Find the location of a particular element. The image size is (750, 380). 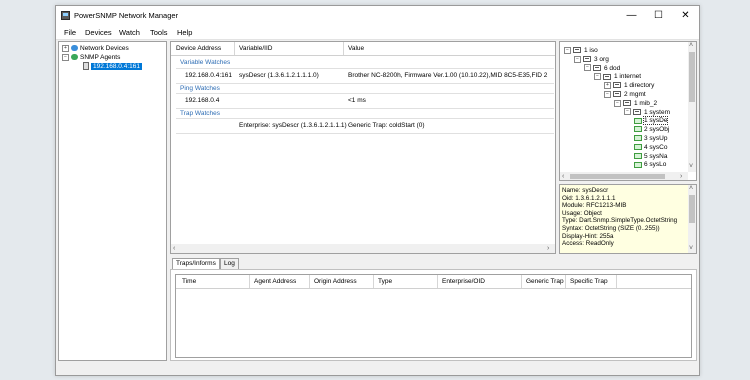

header-origin-address: Origin Address is located at coordinates (335, 281).